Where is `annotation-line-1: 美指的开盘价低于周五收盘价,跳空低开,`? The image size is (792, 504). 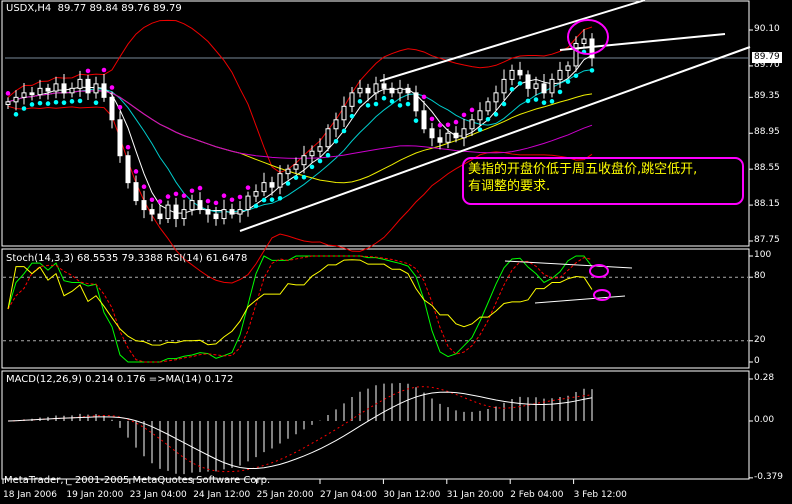
annotation-line-1: 美指的开盘价低于周五收盘价,跳空低开, is located at coordinates (583, 169).